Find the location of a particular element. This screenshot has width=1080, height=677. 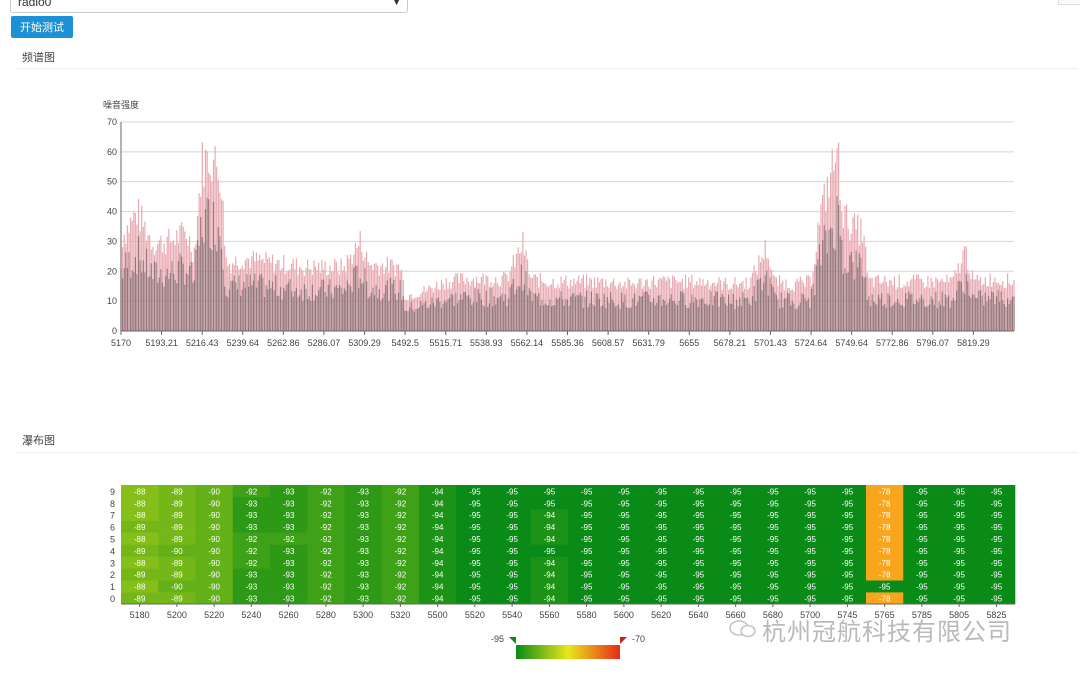

scale-max-label: -70 is located at coordinates (638, 639).